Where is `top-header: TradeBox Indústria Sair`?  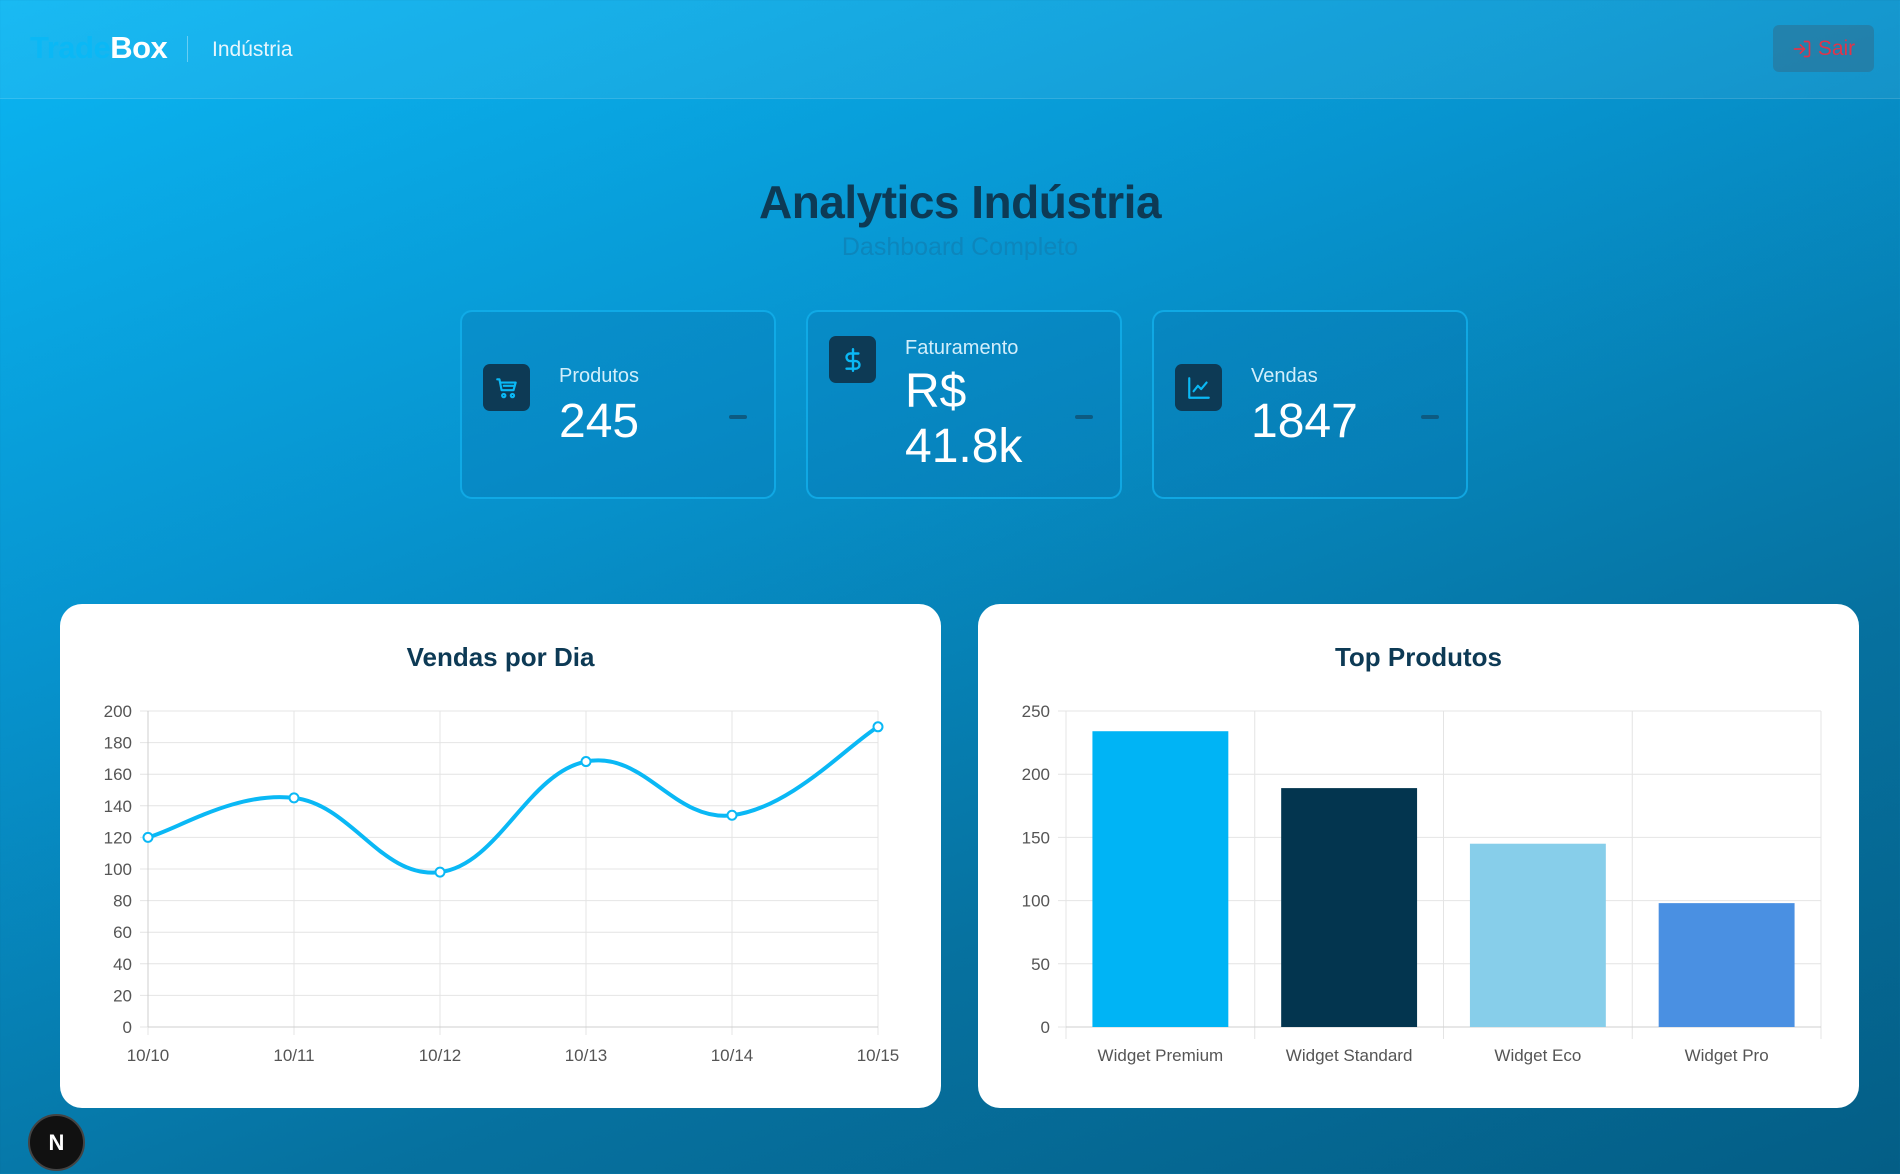
top-header: TradeBox Indústria Sair is located at coordinates (950, 49).